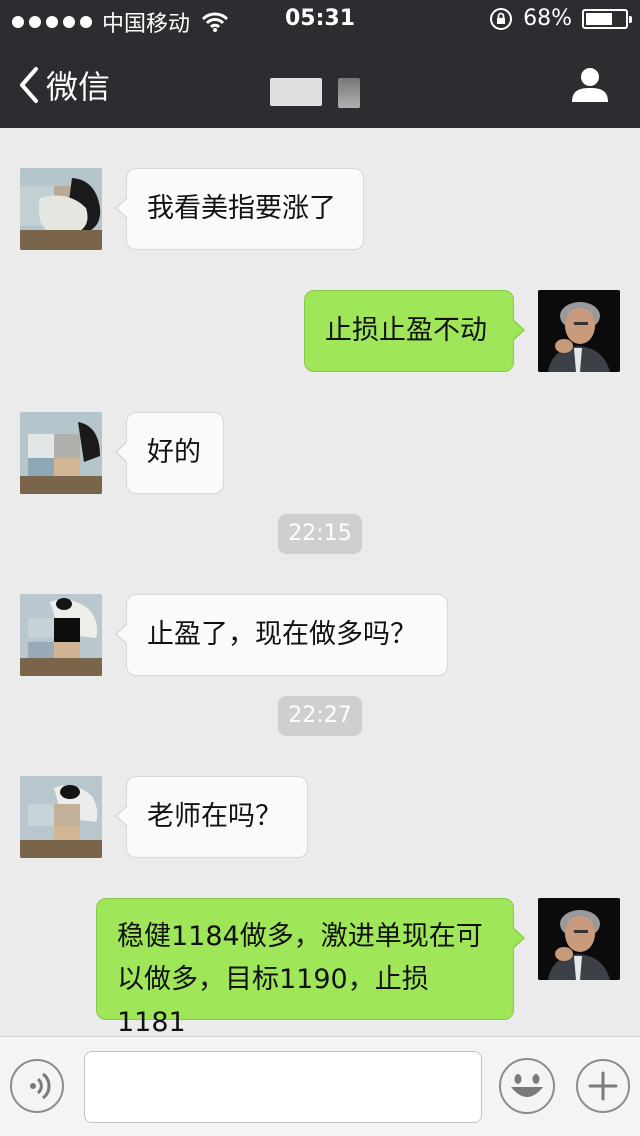 Image resolution: width=640 pixels, height=1136 pixels. I want to click on message-text: 我看美指要涨了, so click(241, 208).